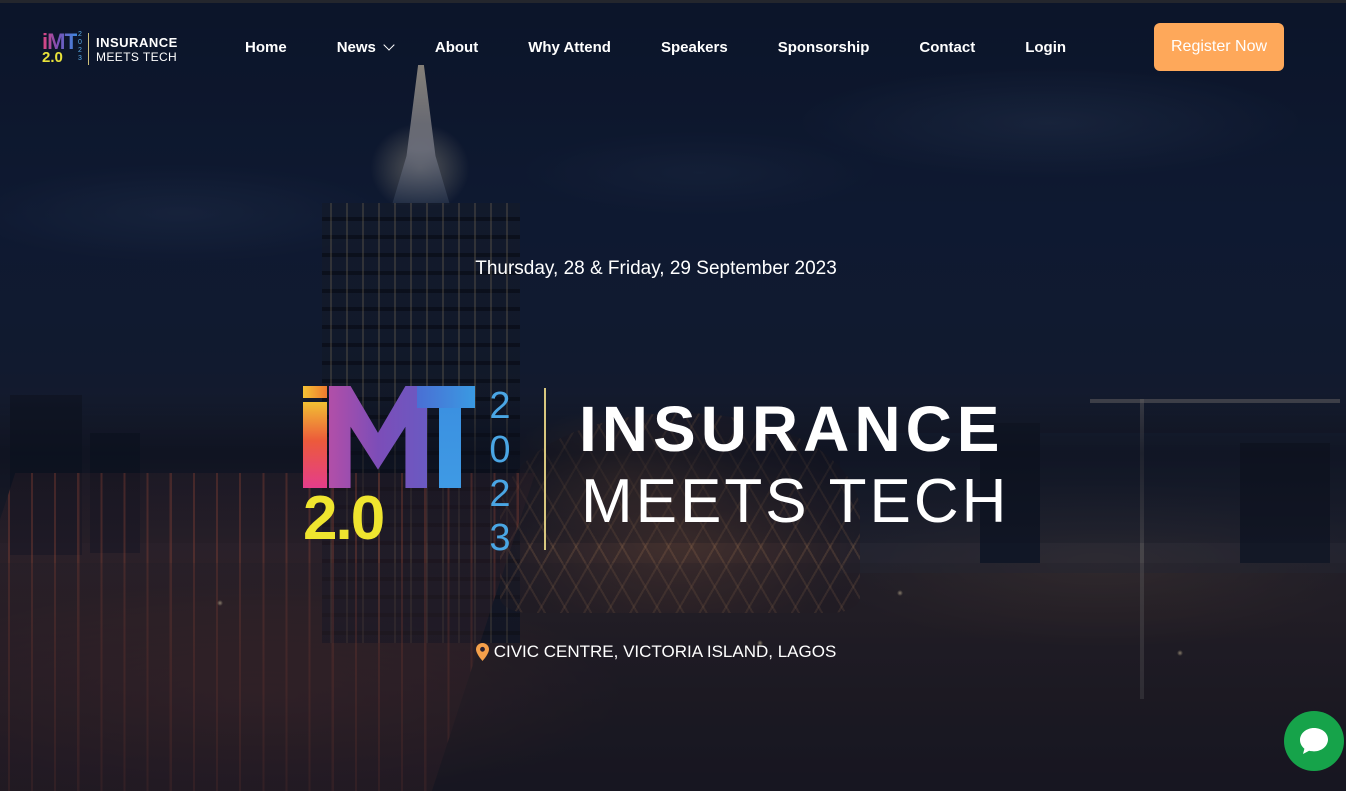 The image size is (1346, 791). Describe the element at coordinates (1045, 47) in the screenshot. I see `nav-link-login: Login` at that location.